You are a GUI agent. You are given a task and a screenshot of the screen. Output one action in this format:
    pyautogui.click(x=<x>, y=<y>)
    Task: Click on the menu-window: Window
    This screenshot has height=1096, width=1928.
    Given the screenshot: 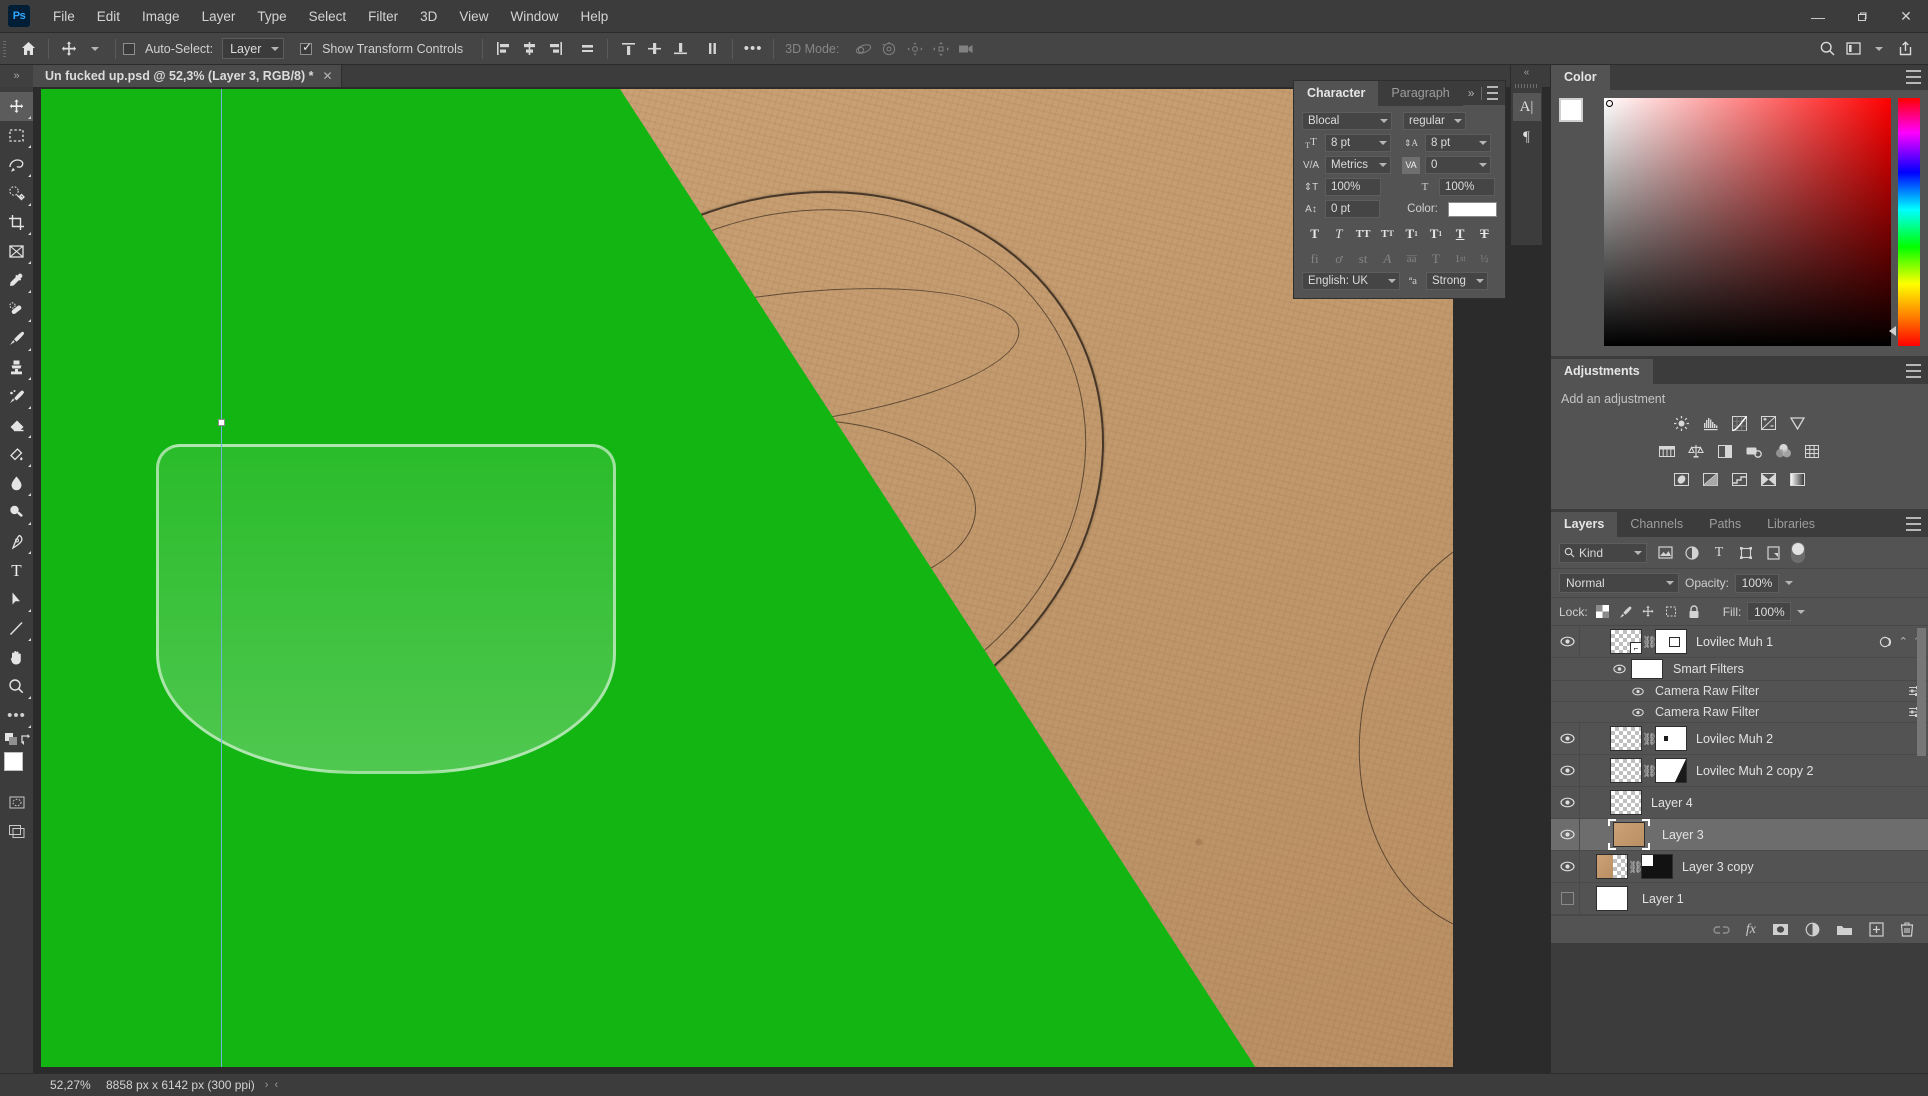 What is the action you would take?
    pyautogui.click(x=534, y=16)
    